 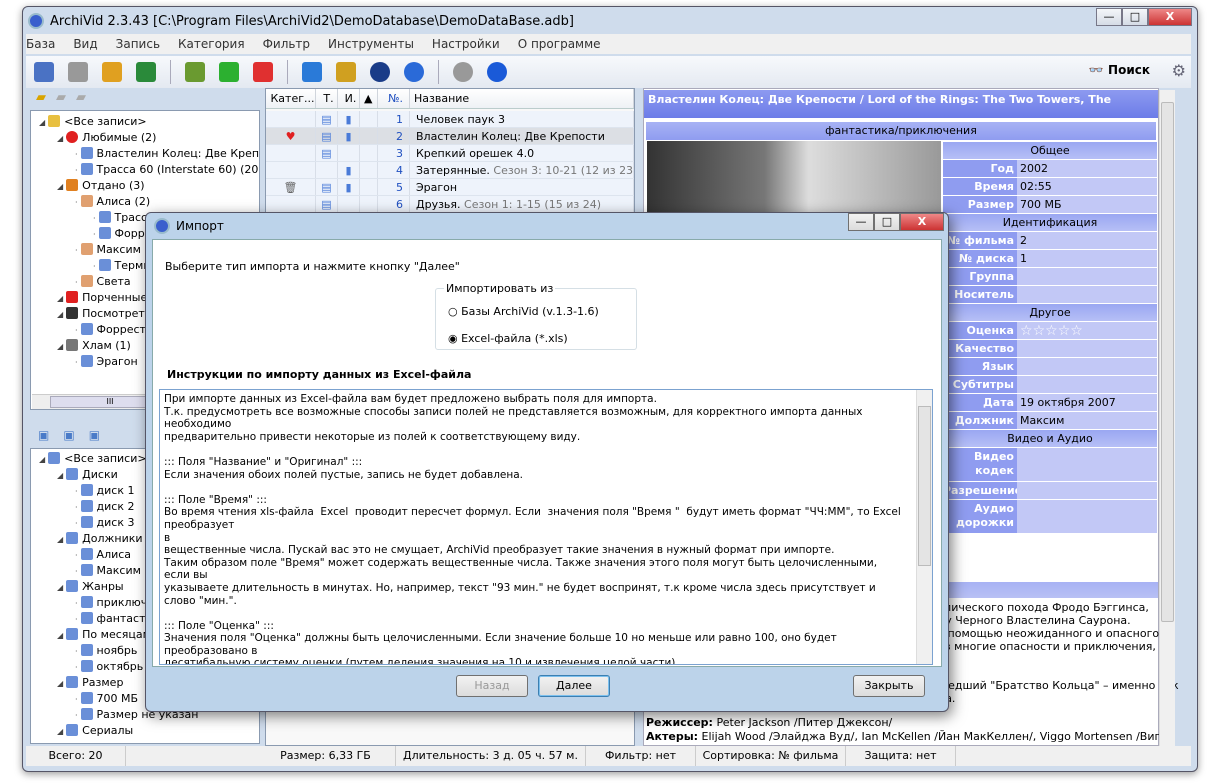 What do you see at coordinates (1135, 17) in the screenshot?
I see `maximize-button: □` at bounding box center [1135, 17].